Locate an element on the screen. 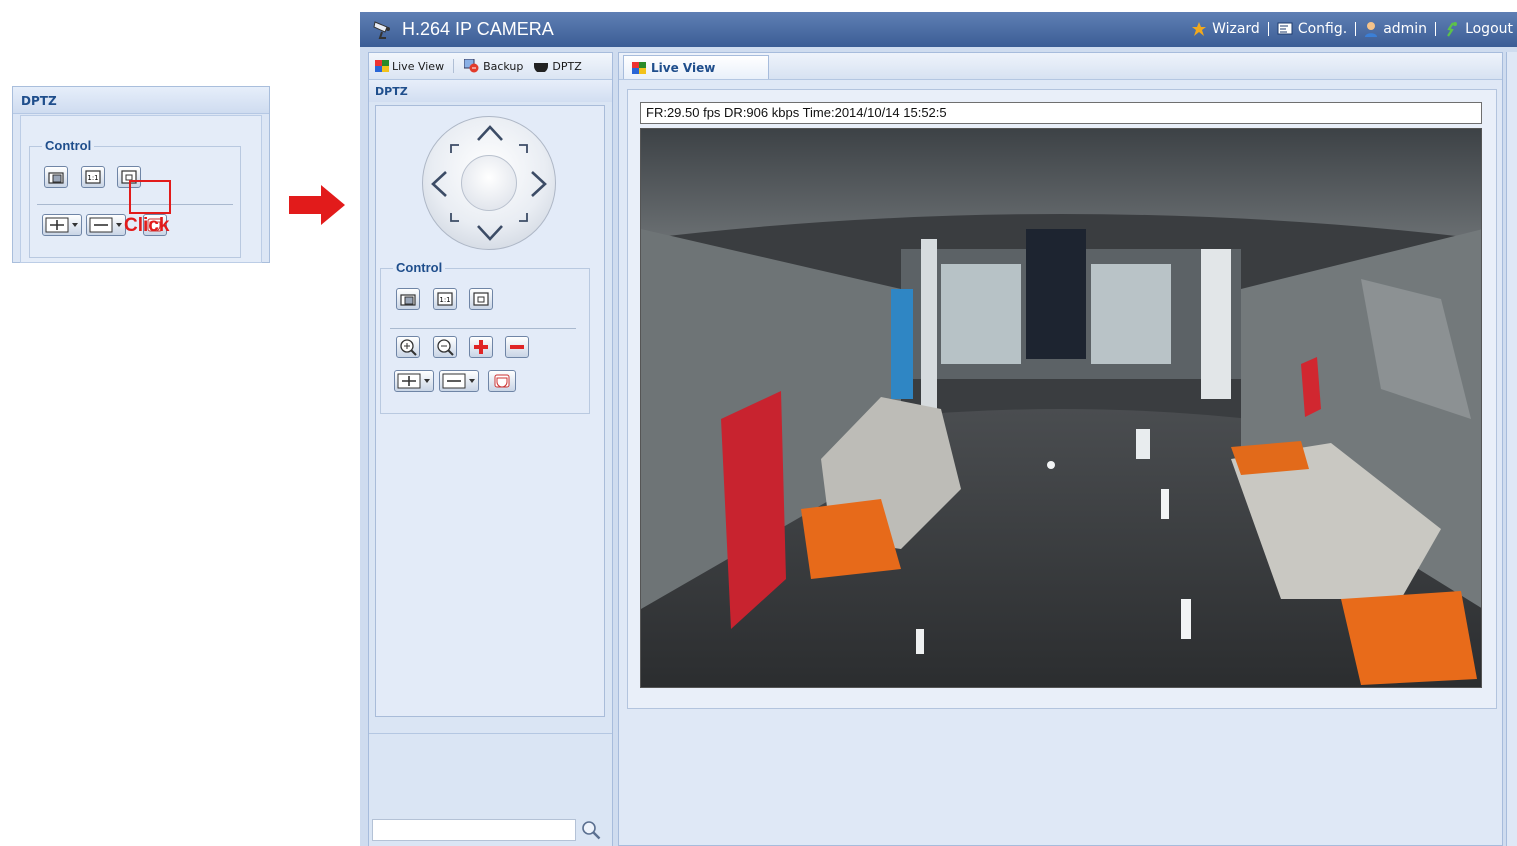 This screenshot has width=1517, height=846. wizard-link: Wizard is located at coordinates (1225, 29).